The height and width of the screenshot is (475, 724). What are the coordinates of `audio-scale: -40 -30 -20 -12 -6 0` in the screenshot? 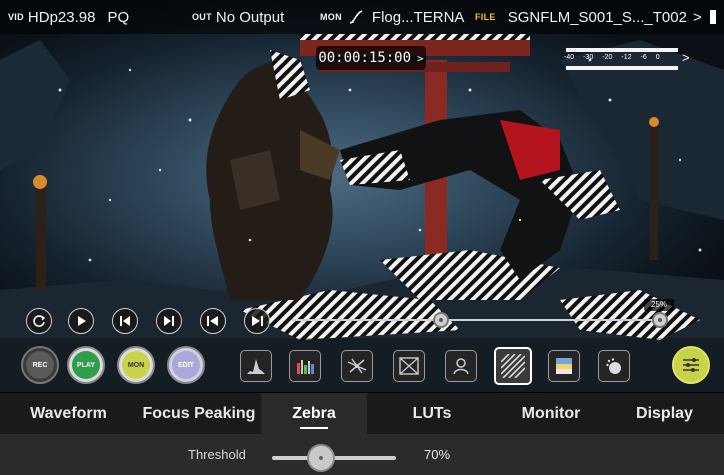 It's located at (612, 57).